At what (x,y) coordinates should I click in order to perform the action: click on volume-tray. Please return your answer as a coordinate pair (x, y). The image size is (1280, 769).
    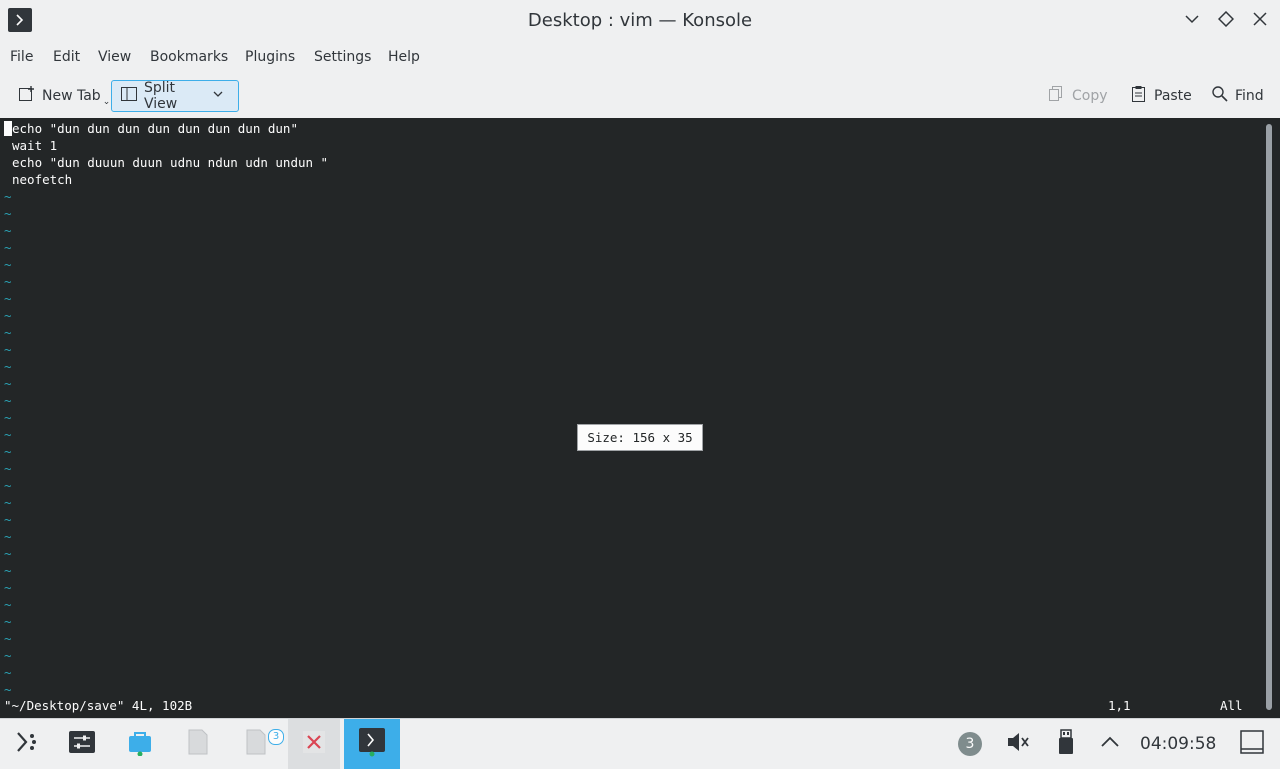
    Looking at the image, I should click on (1018, 744).